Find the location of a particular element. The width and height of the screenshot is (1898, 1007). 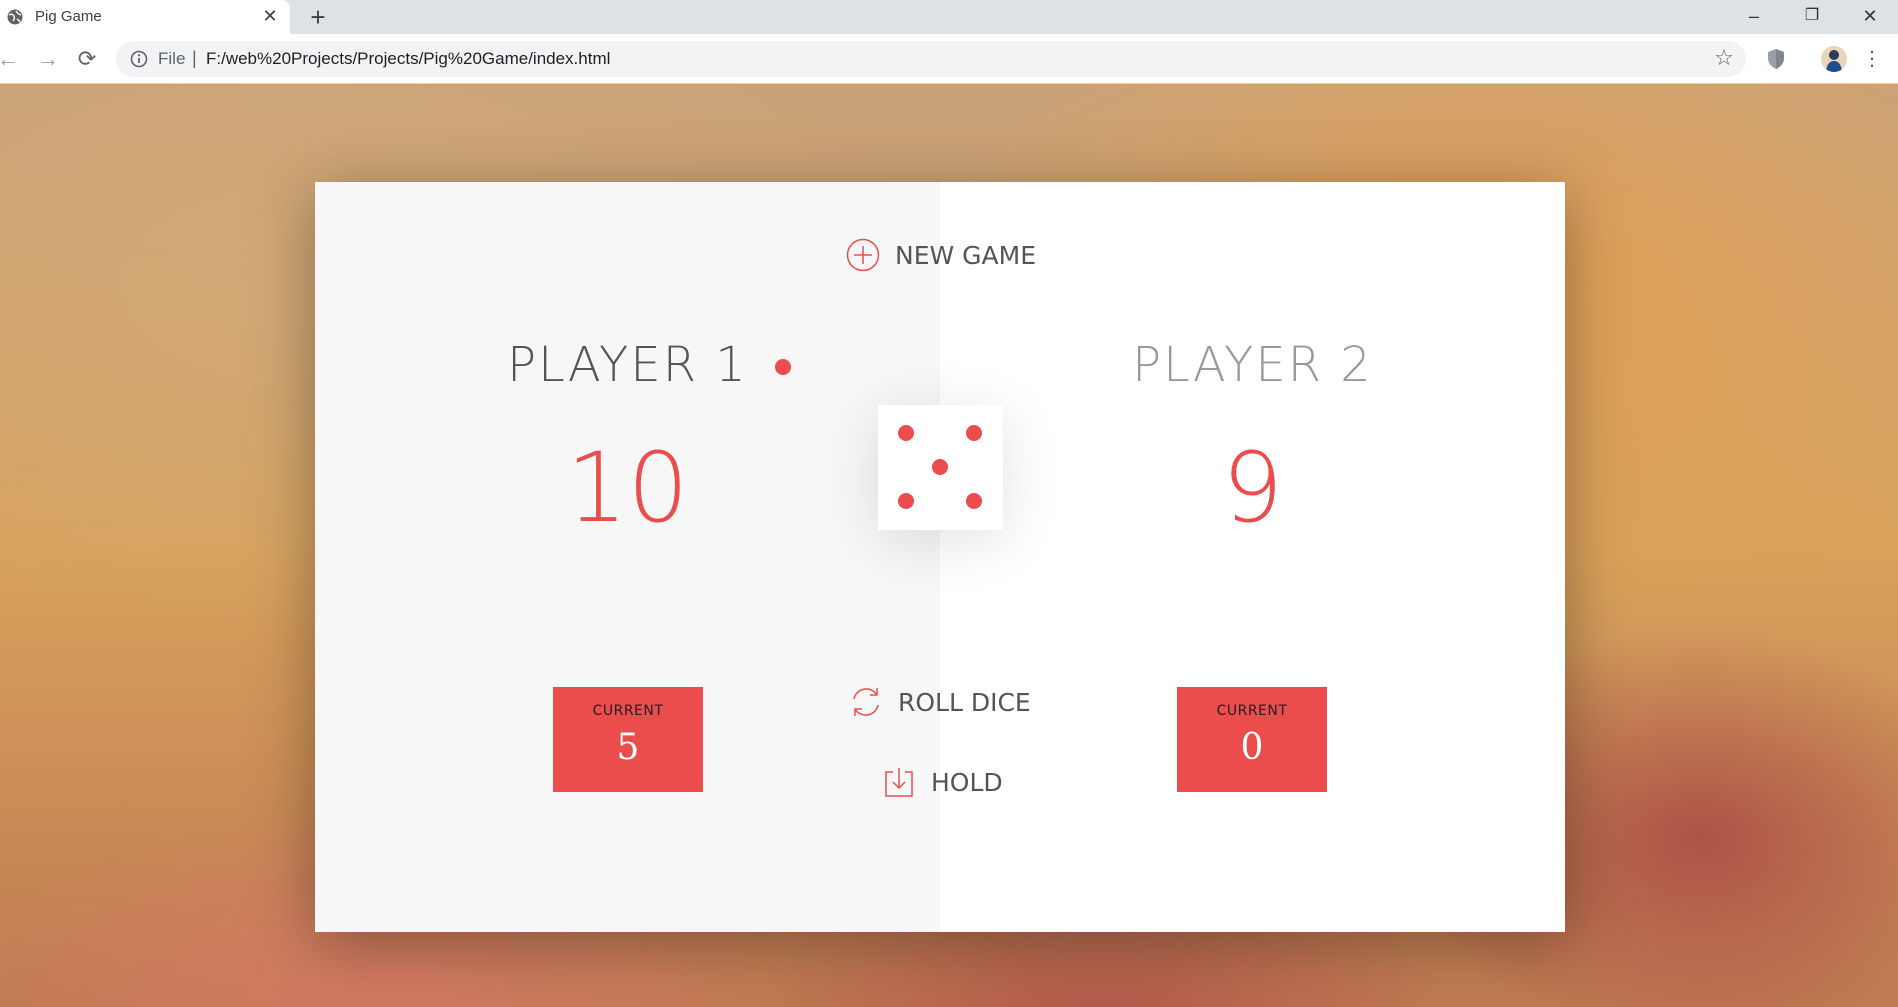

refresh-icon is located at coordinates (866, 702).